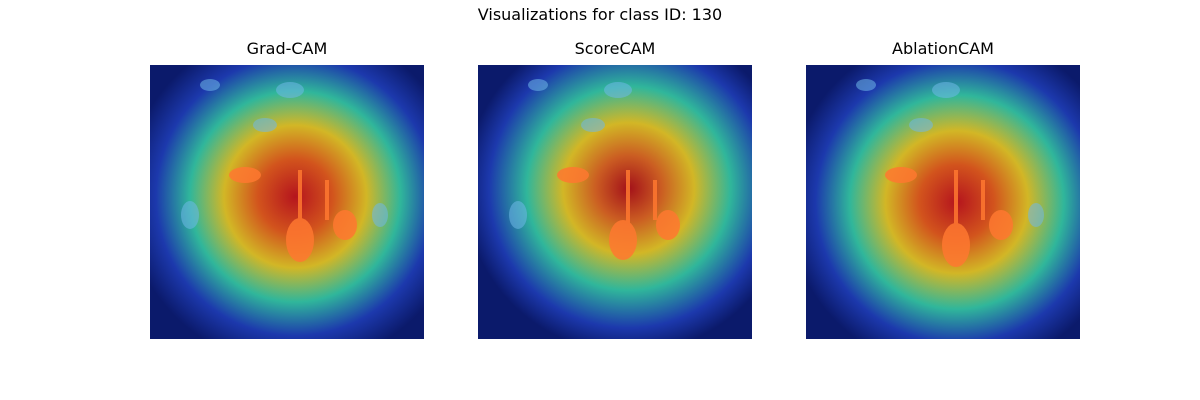 The height and width of the screenshot is (400, 1200). I want to click on panel-title-grad-cam: Grad-CAM, so click(287, 48).